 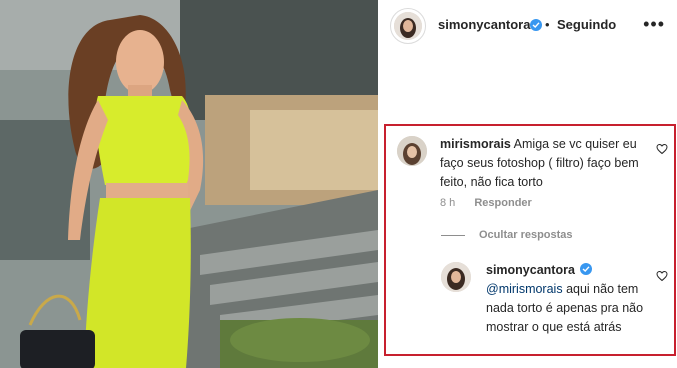 What do you see at coordinates (662, 276) in the screenshot?
I see `reply-heart-icon` at bounding box center [662, 276].